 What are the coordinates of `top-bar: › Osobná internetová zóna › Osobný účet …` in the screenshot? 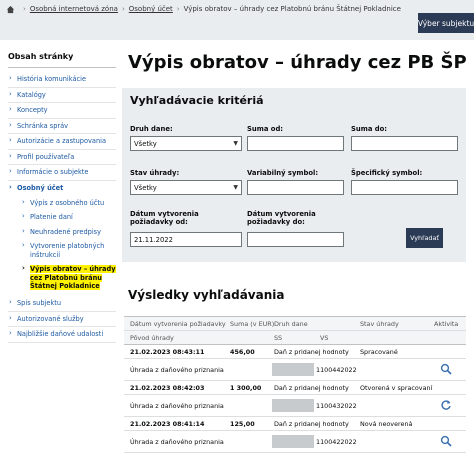 It's located at (237, 20).